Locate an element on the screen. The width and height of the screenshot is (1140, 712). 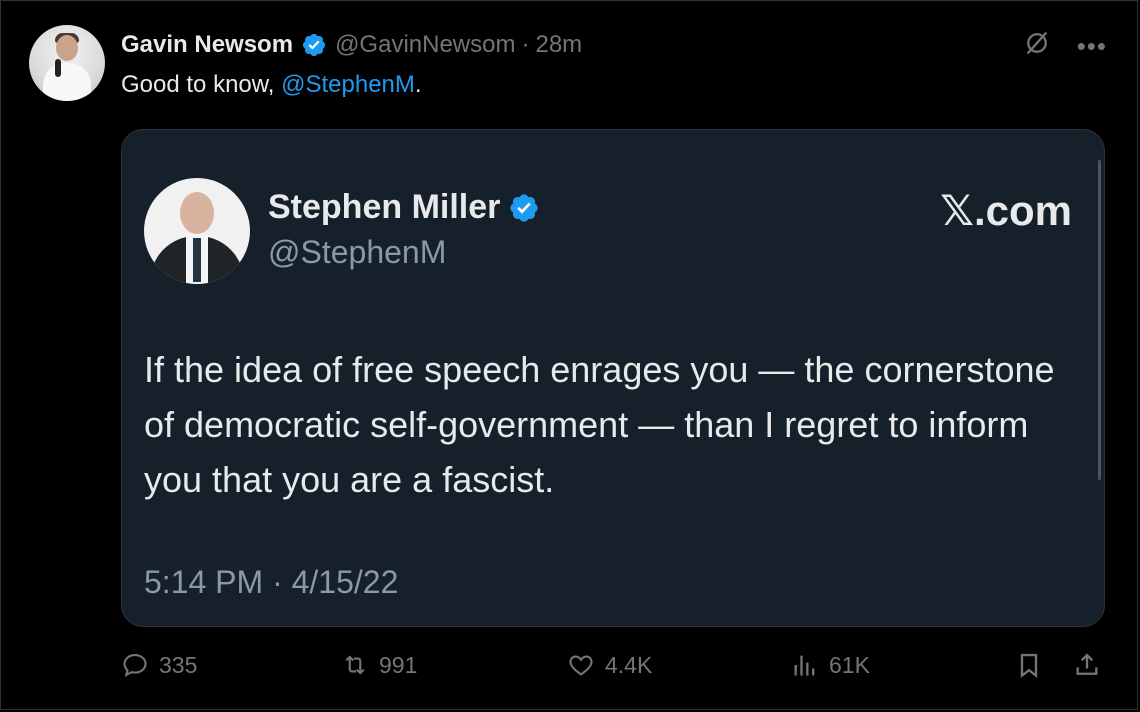
reply-button: 335 is located at coordinates (159, 665).